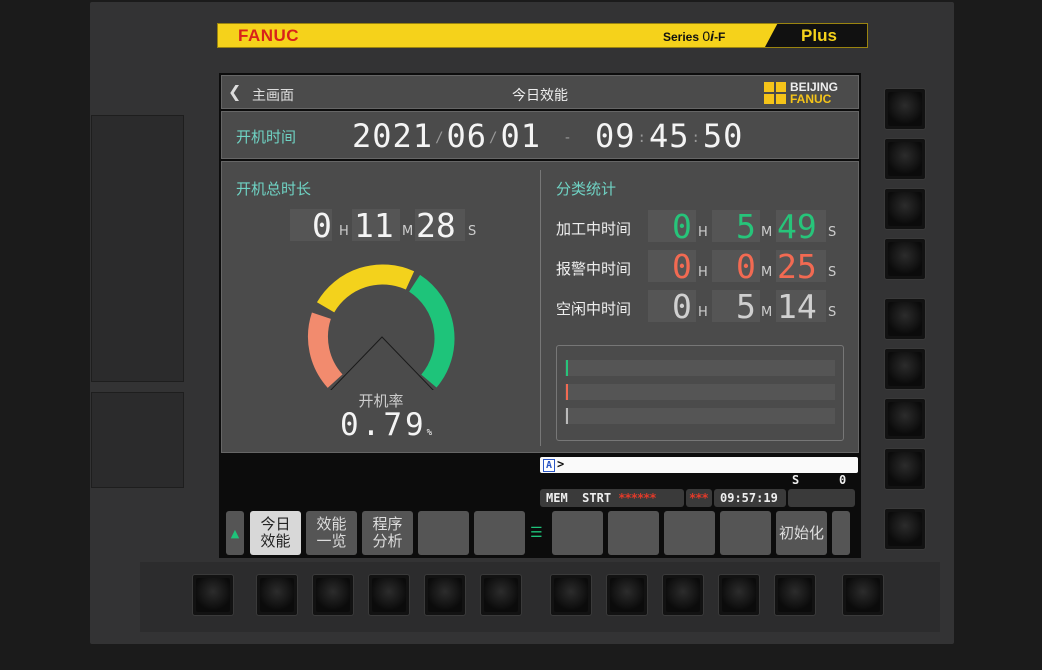 This screenshot has height=670, width=1042. Describe the element at coordinates (808, 93) in the screenshot. I see `beijing-fanuc-logo: BEIJING FANUC` at that location.